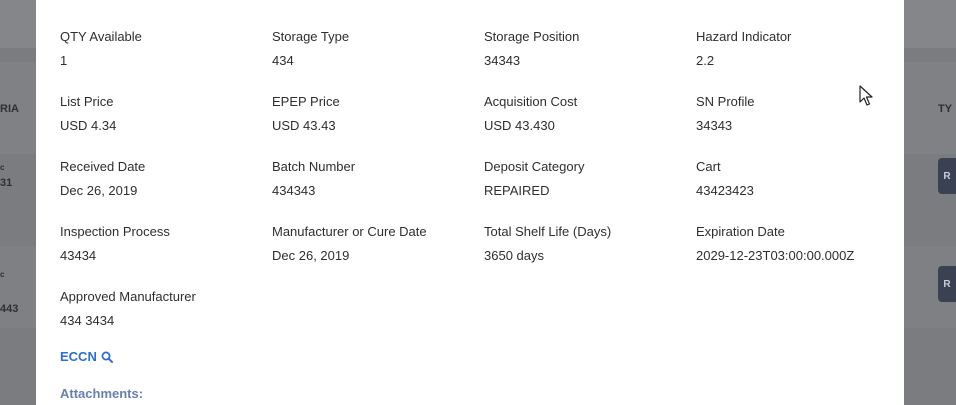  I want to click on detail-field: Storage Position 34343, so click(590, 49).